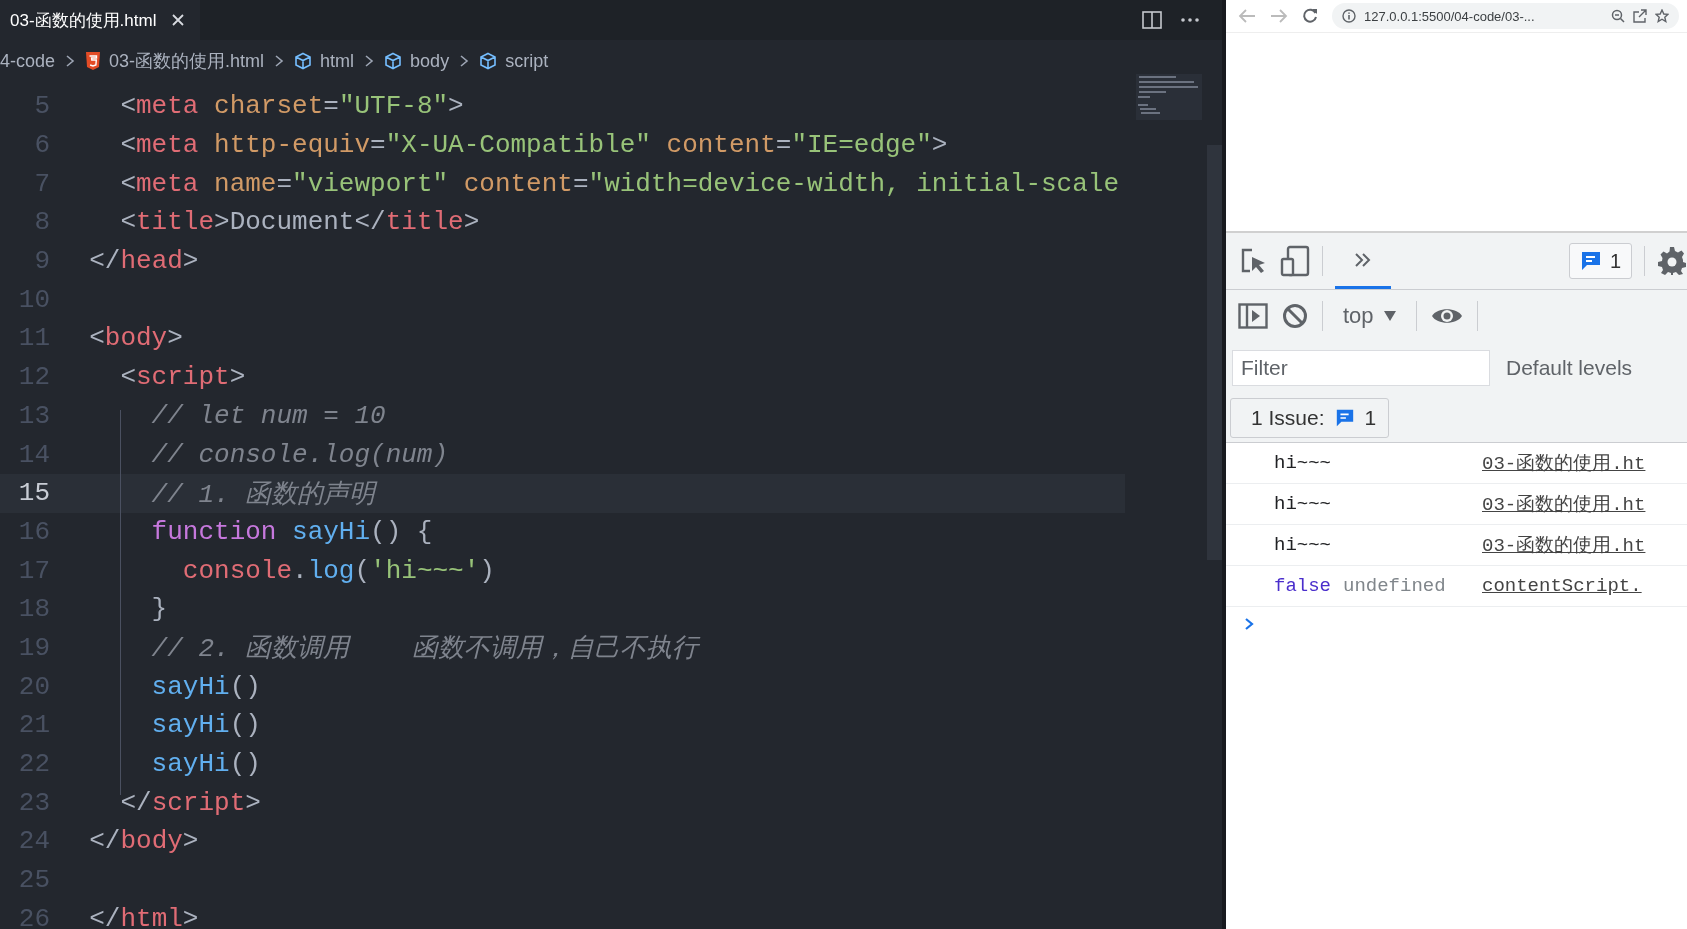  I want to click on issues-button: 1 Issue: 1, so click(1310, 418).